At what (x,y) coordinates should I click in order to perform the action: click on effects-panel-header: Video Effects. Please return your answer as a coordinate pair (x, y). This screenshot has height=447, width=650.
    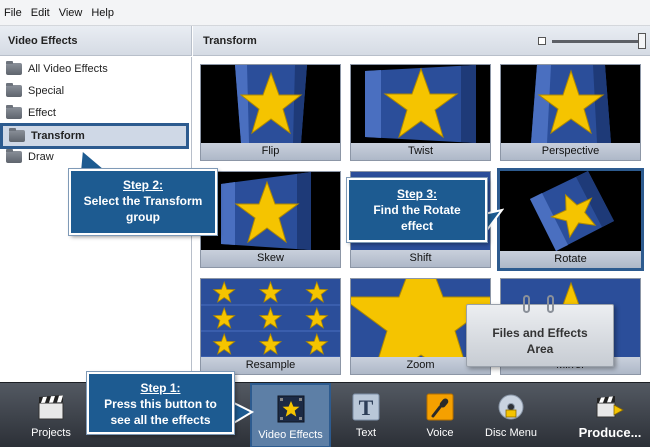
    Looking at the image, I should click on (96, 41).